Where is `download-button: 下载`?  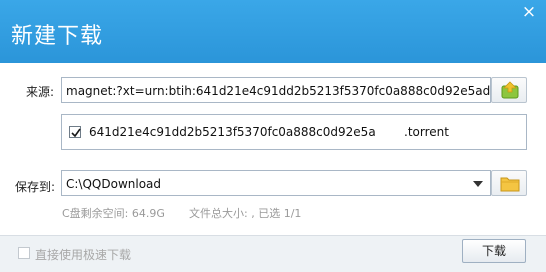
download-button: 下载 is located at coordinates (494, 251).